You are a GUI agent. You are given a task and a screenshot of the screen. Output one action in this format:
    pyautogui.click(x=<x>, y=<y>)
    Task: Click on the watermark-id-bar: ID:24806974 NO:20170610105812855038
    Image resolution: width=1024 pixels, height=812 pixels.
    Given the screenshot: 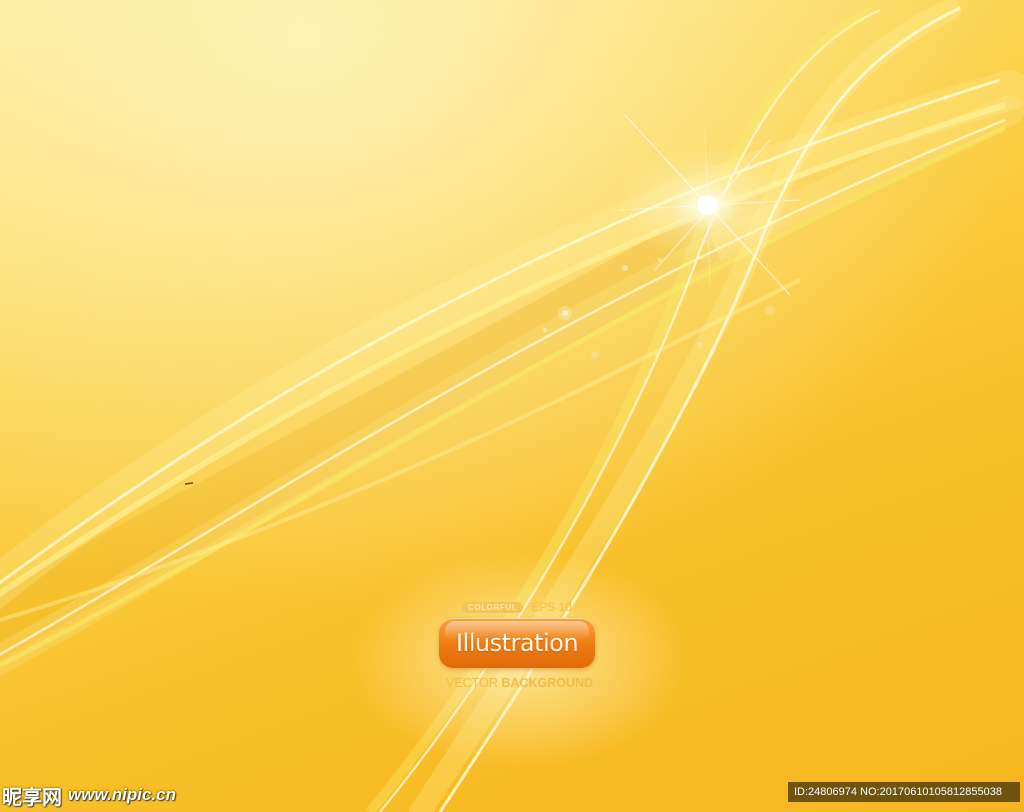 What is the action you would take?
    pyautogui.click(x=904, y=792)
    